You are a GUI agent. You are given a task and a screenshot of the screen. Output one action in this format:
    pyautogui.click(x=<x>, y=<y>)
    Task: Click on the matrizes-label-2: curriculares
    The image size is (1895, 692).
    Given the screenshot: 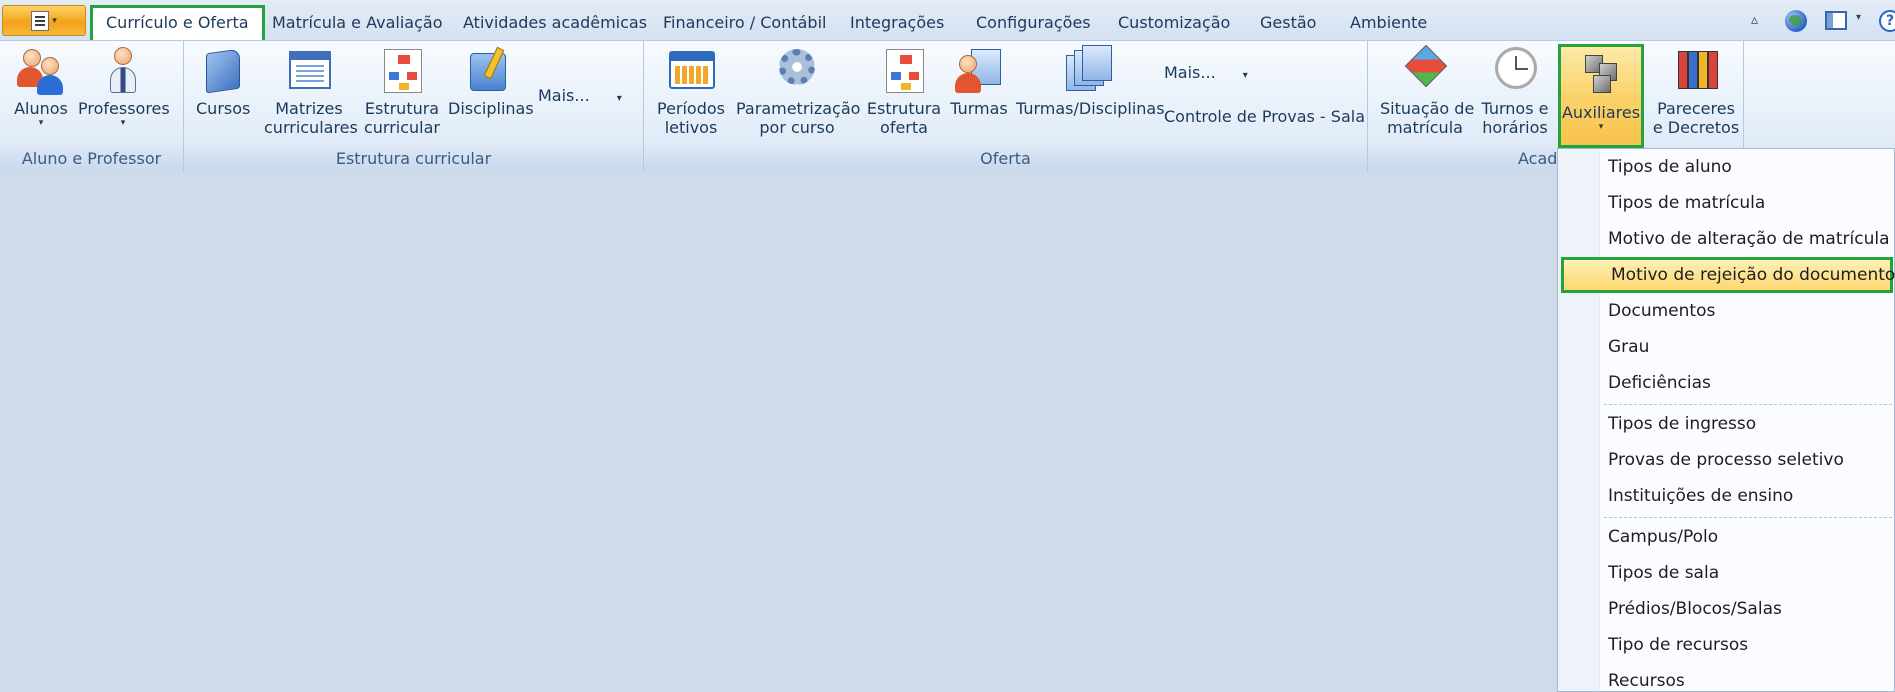 What is the action you would take?
    pyautogui.click(x=311, y=127)
    